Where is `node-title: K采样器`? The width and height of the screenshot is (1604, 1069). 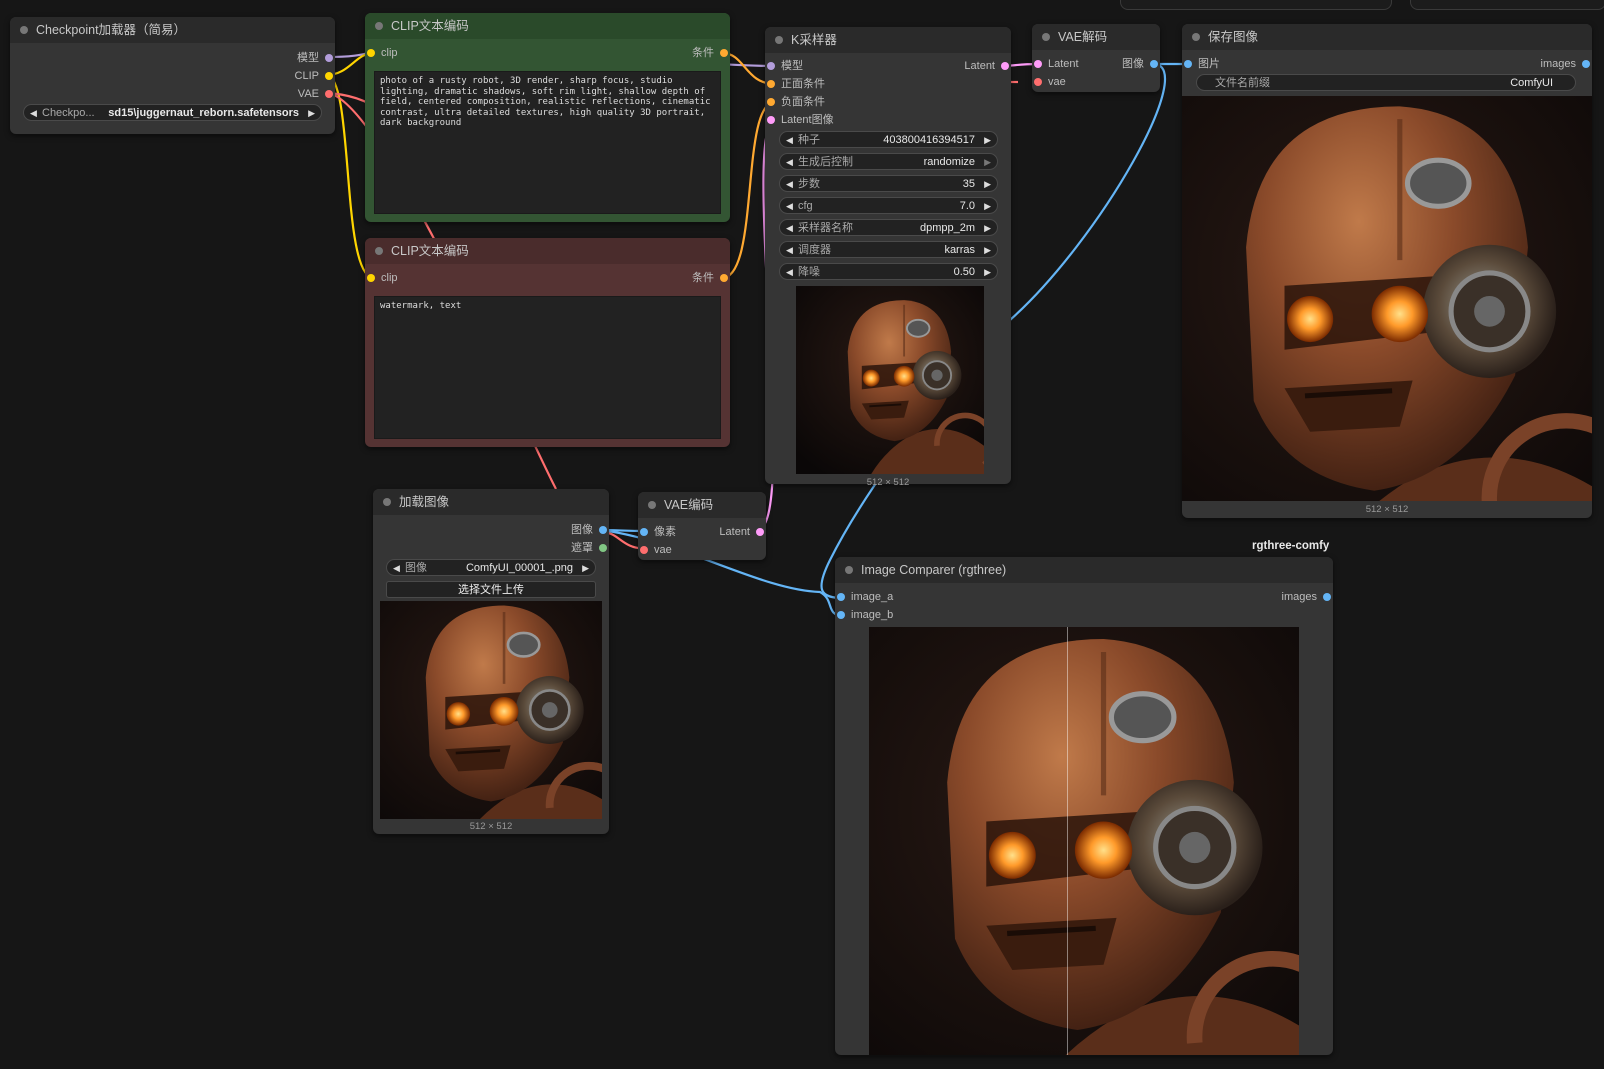
node-title: K采样器 is located at coordinates (888, 40).